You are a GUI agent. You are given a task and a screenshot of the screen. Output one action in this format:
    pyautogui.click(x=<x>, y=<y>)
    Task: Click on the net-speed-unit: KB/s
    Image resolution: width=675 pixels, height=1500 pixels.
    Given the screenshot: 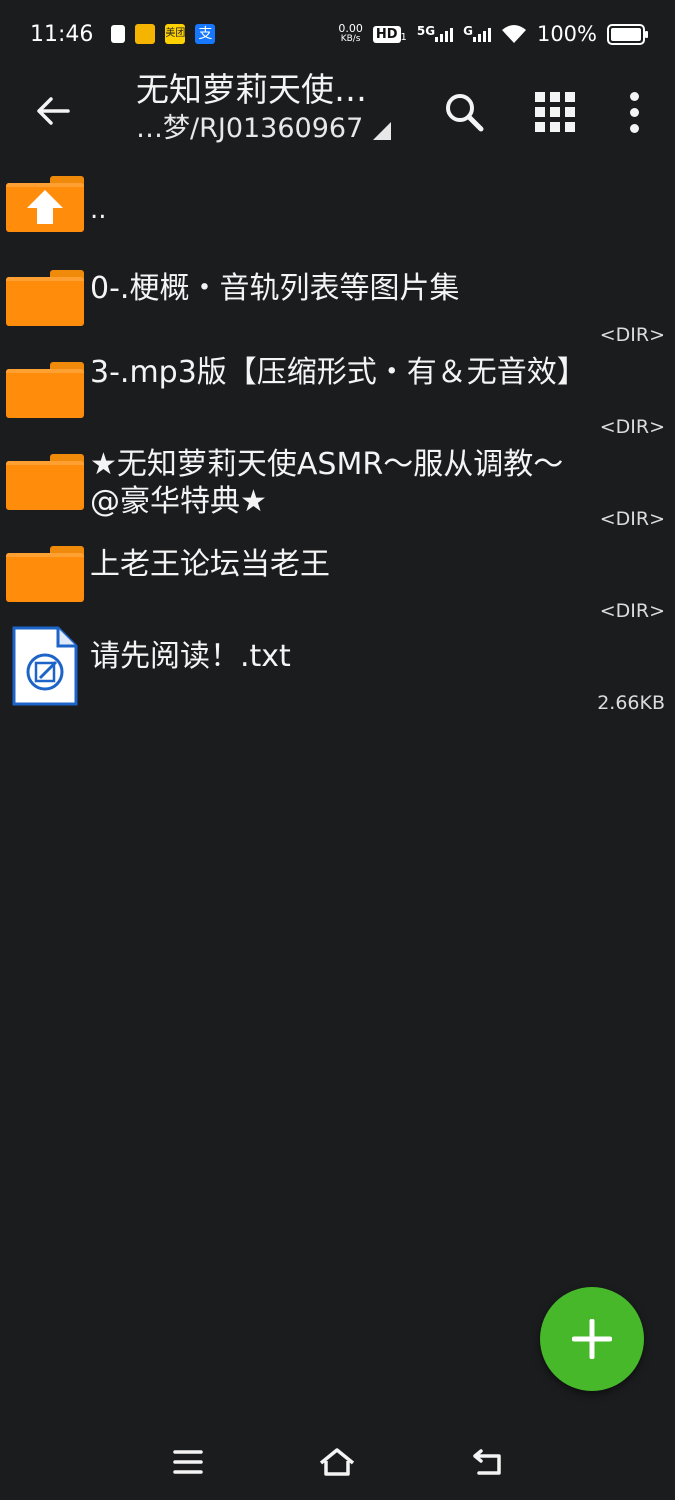 What is the action you would take?
    pyautogui.click(x=350, y=39)
    